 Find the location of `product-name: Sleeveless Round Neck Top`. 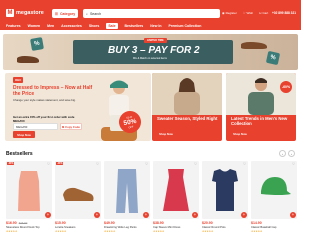

product-name: Sleeveless Round Neck Top is located at coordinates (29, 227).